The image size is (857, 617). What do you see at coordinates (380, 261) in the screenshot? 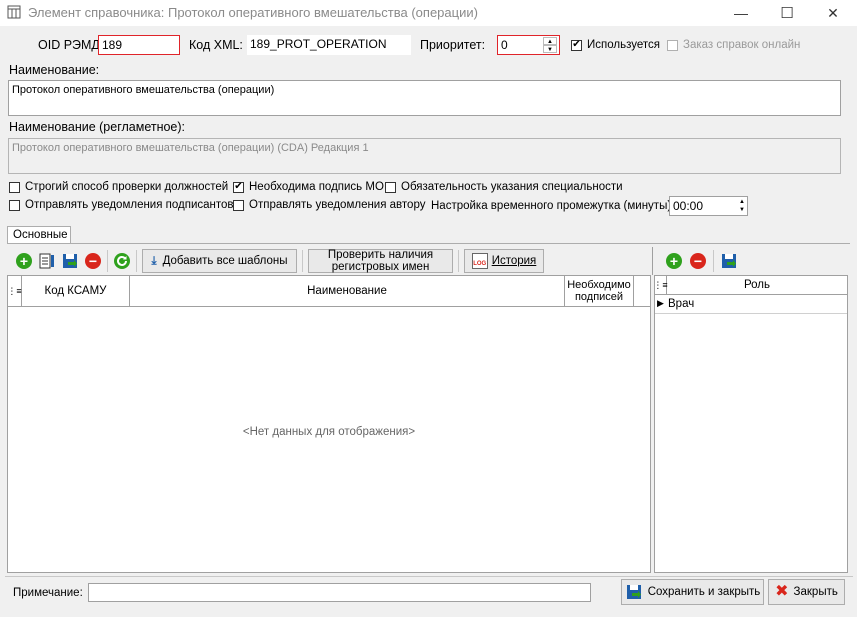
I see `check-reg-names-button: Проверить наличия регистровых имен` at bounding box center [380, 261].